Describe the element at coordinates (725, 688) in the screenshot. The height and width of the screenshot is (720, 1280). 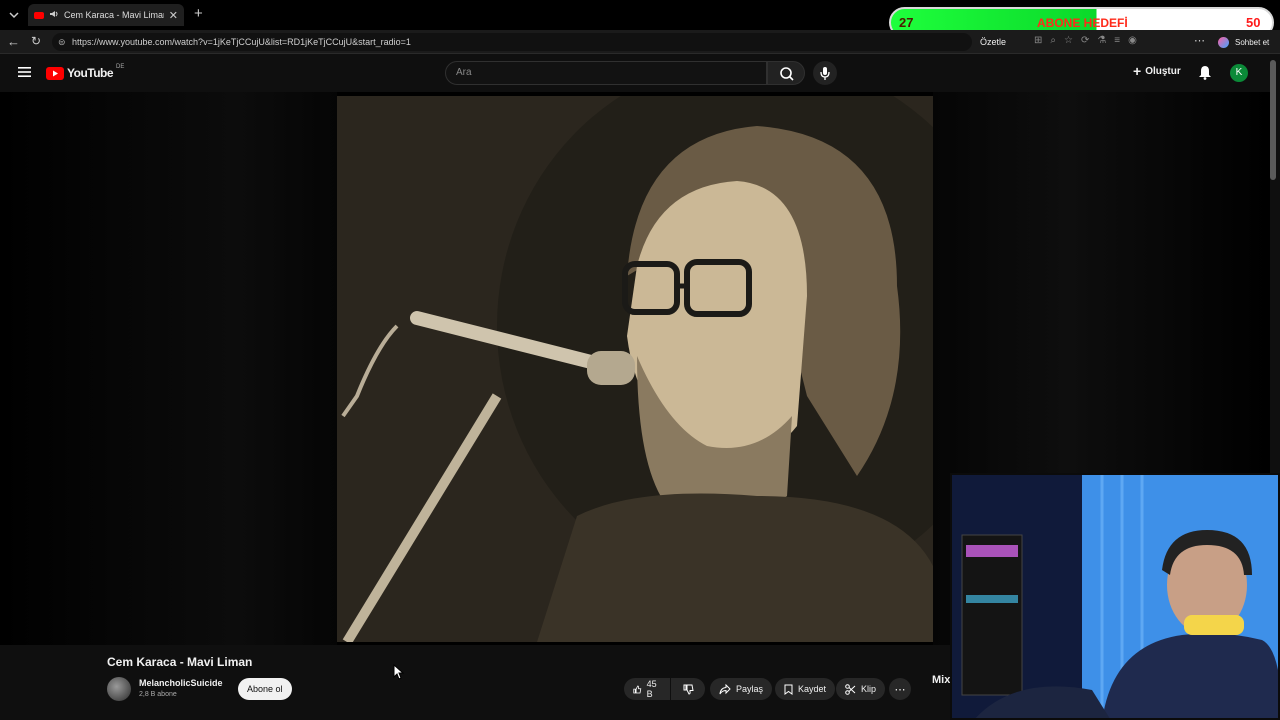
I see `share-icon` at that location.